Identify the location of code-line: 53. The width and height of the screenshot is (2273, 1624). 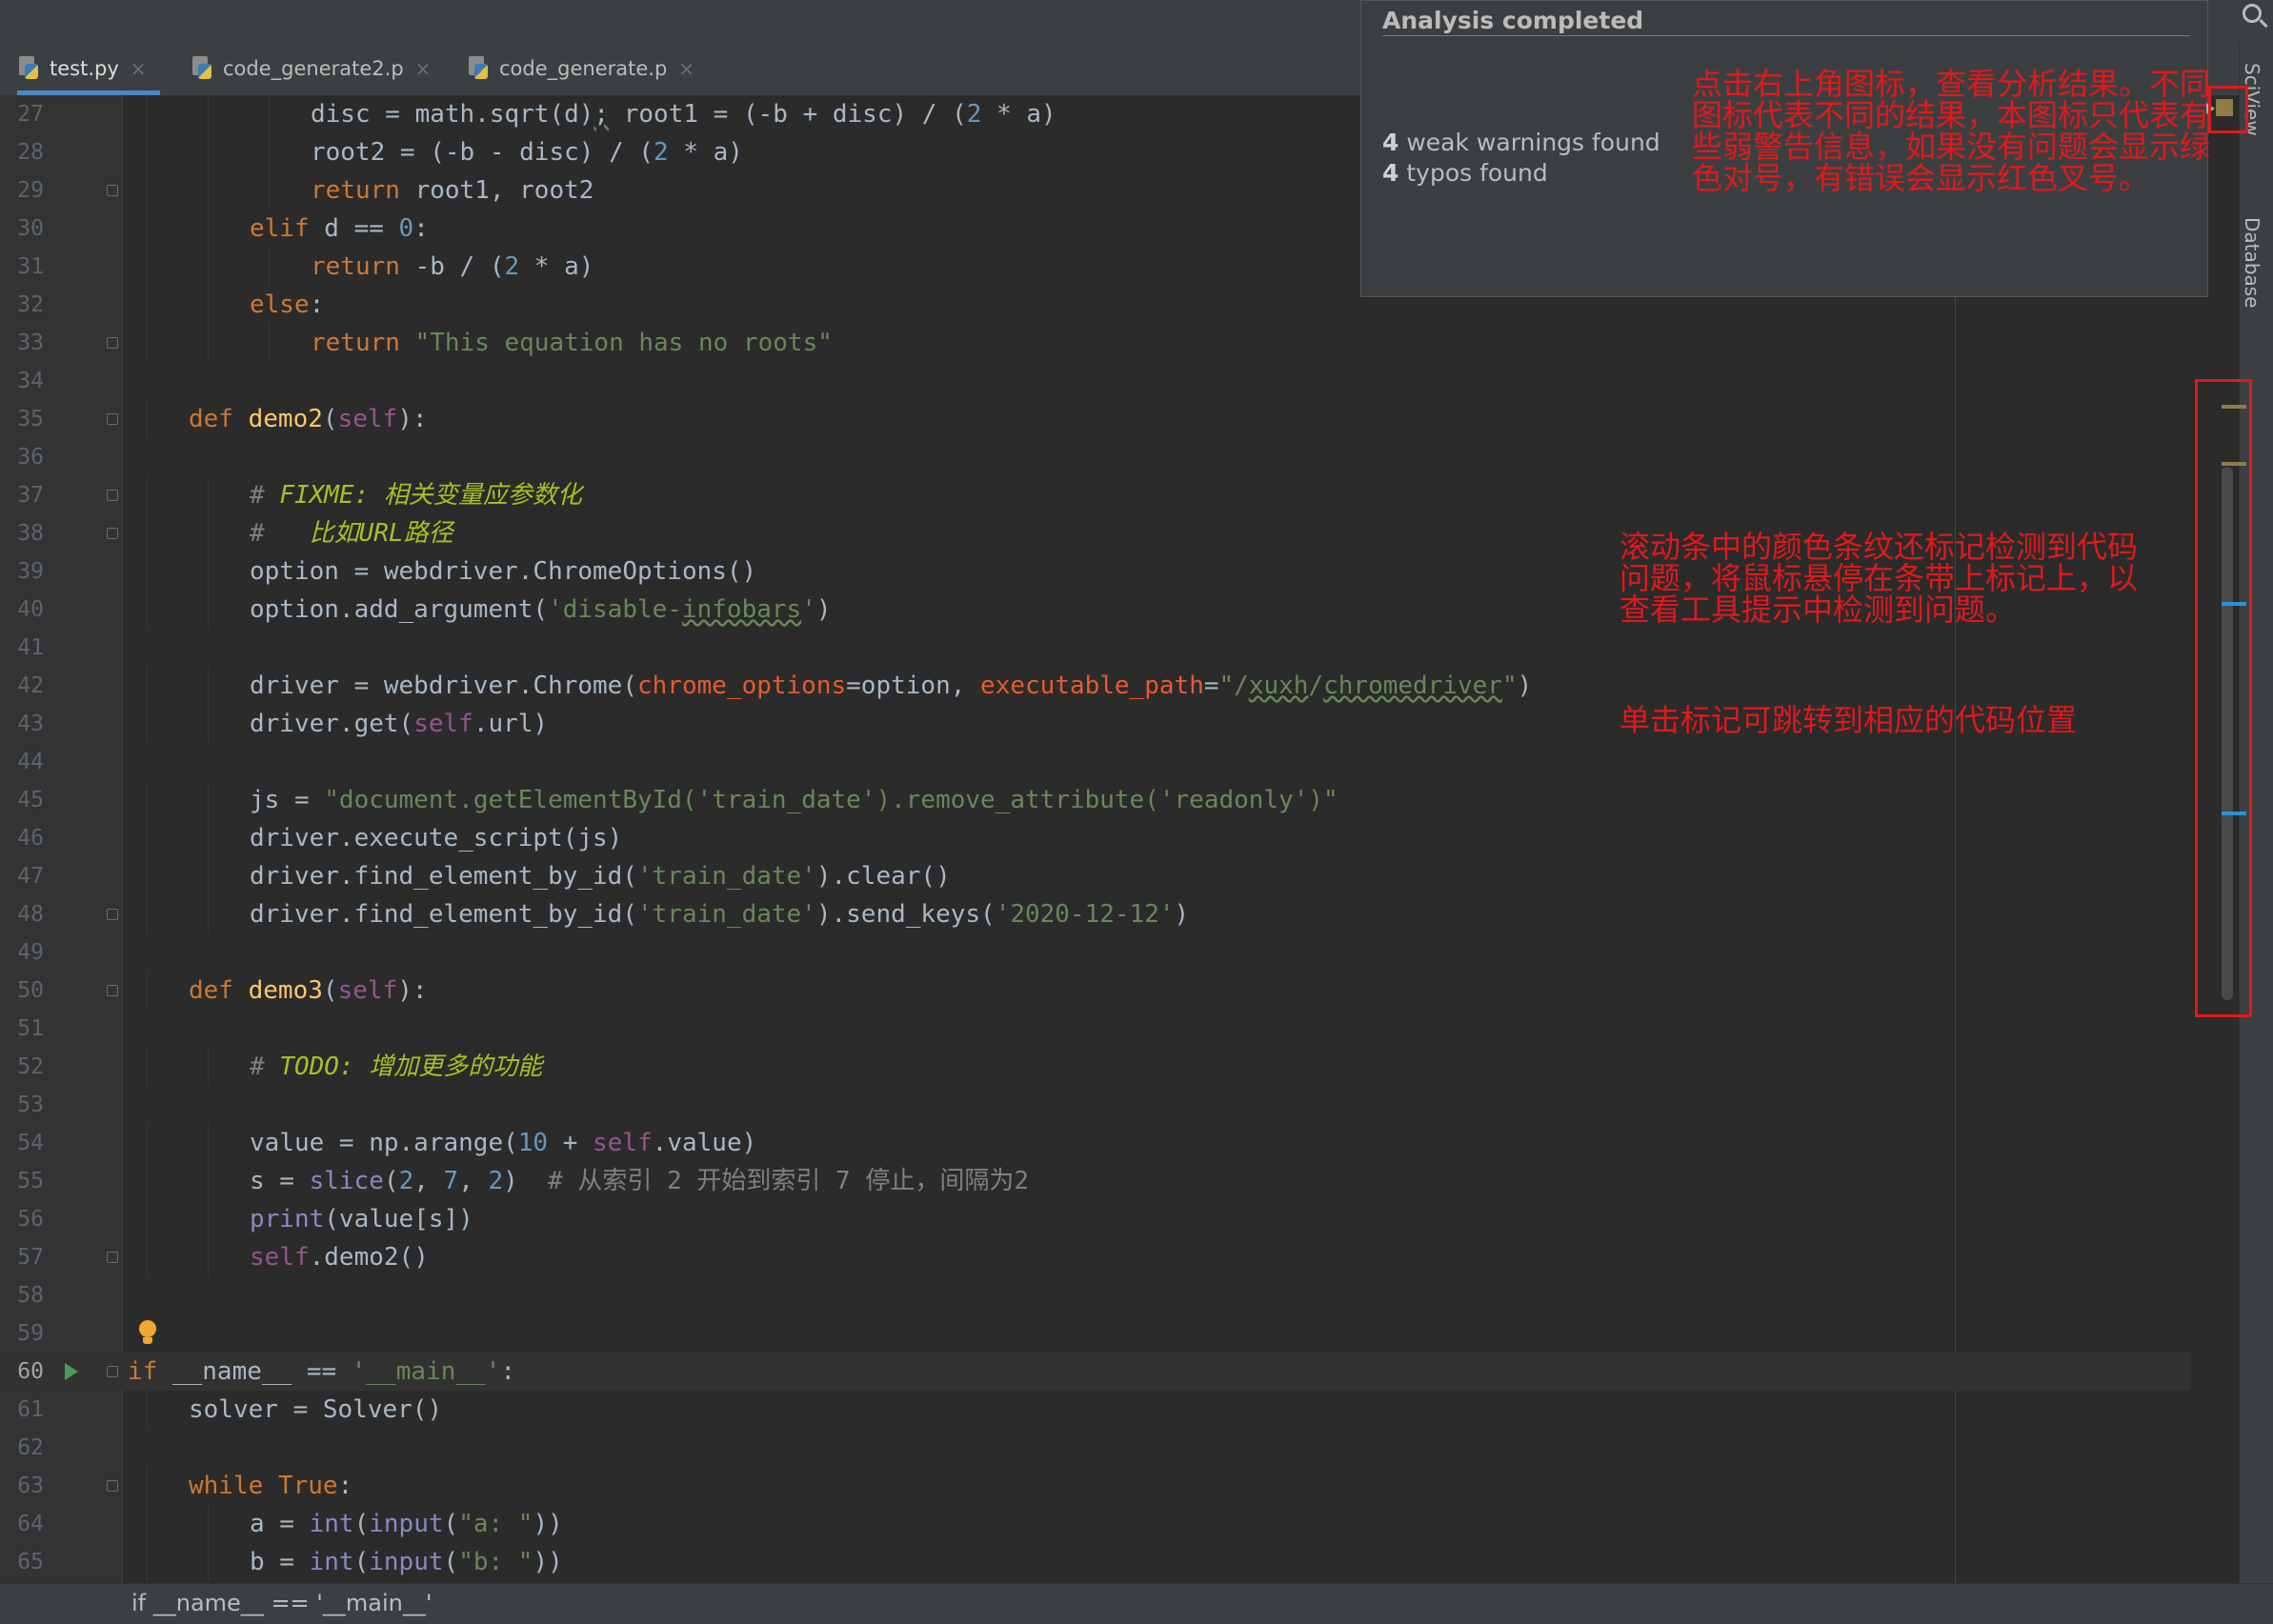
(1096, 1105).